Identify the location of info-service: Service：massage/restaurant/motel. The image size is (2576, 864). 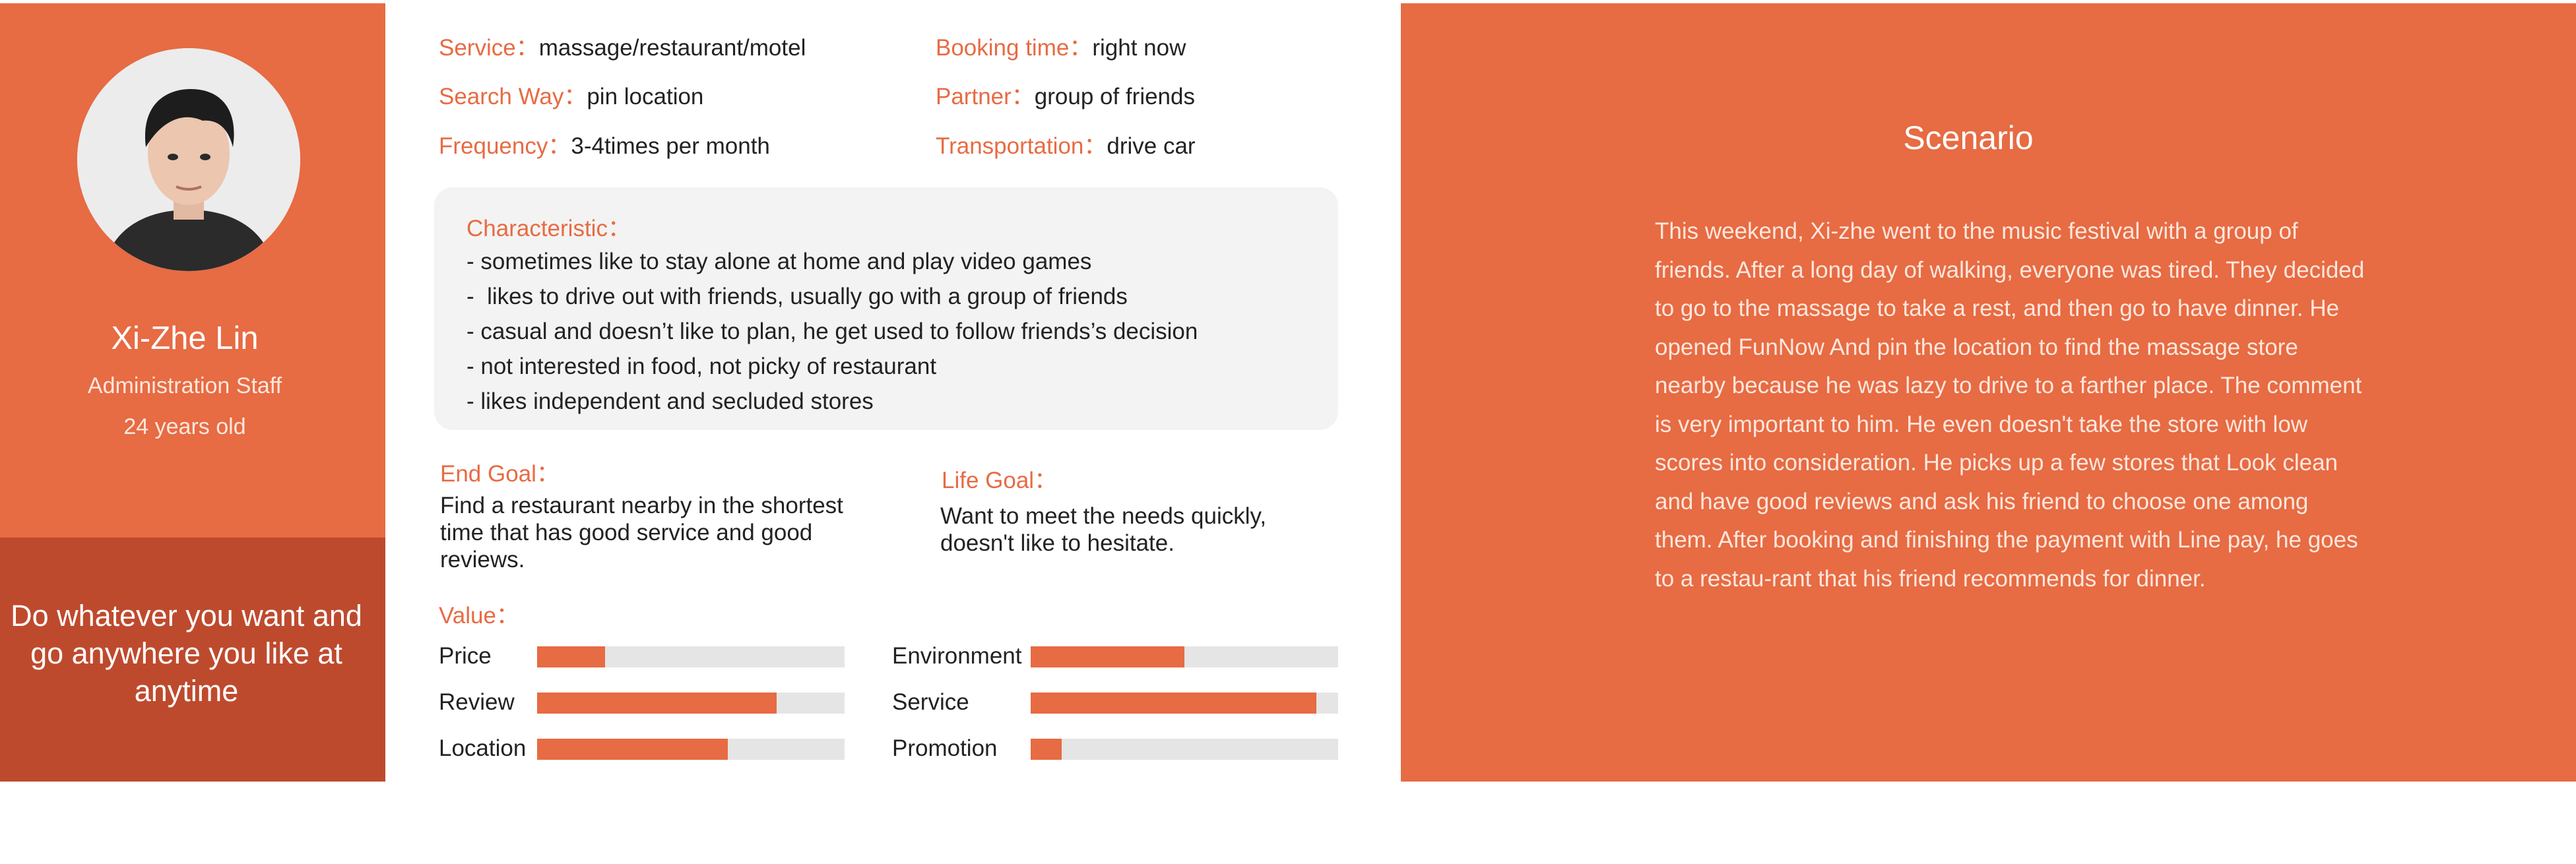
(622, 46).